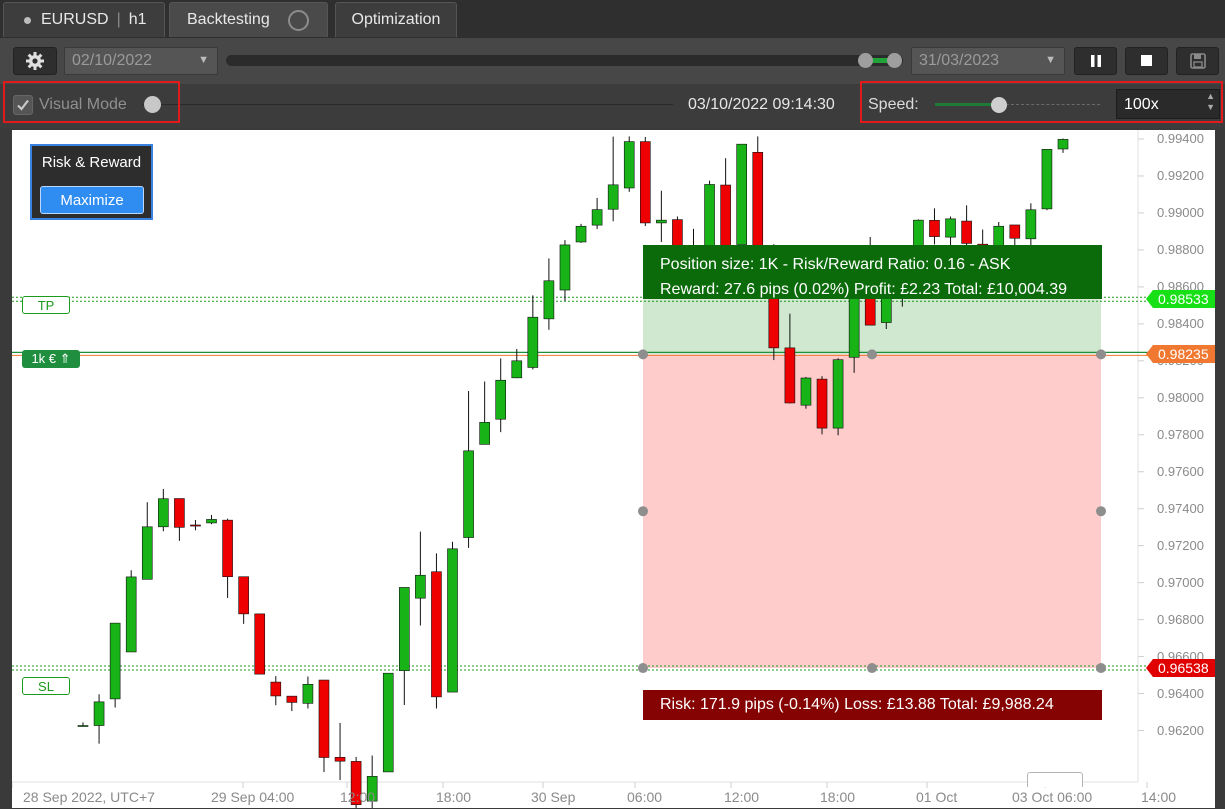  I want to click on pause-icon, so click(1095, 61).